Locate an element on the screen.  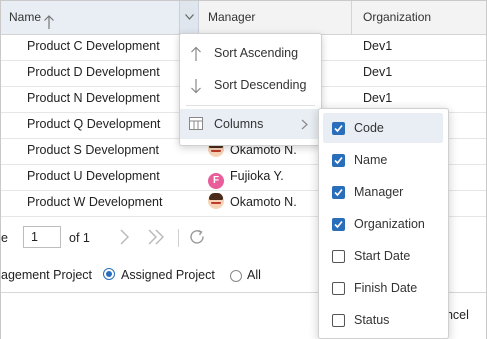
column-toggle-status: Status is located at coordinates (383, 320).